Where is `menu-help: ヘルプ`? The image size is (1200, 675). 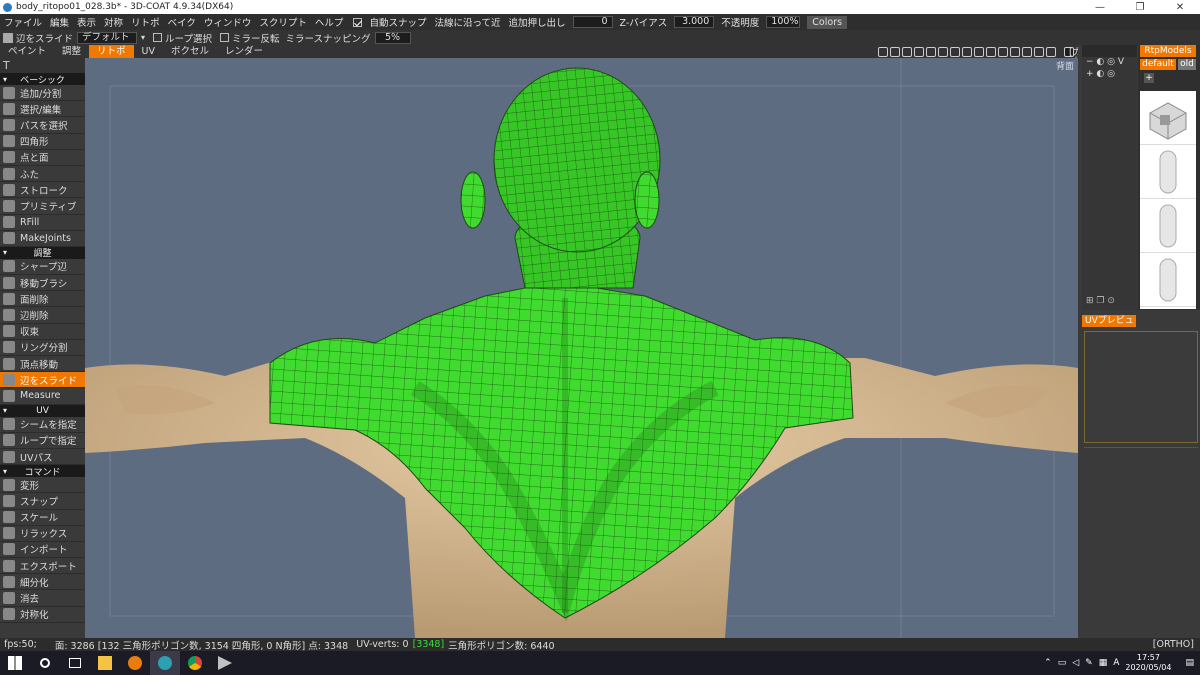 menu-help: ヘルプ is located at coordinates (329, 22).